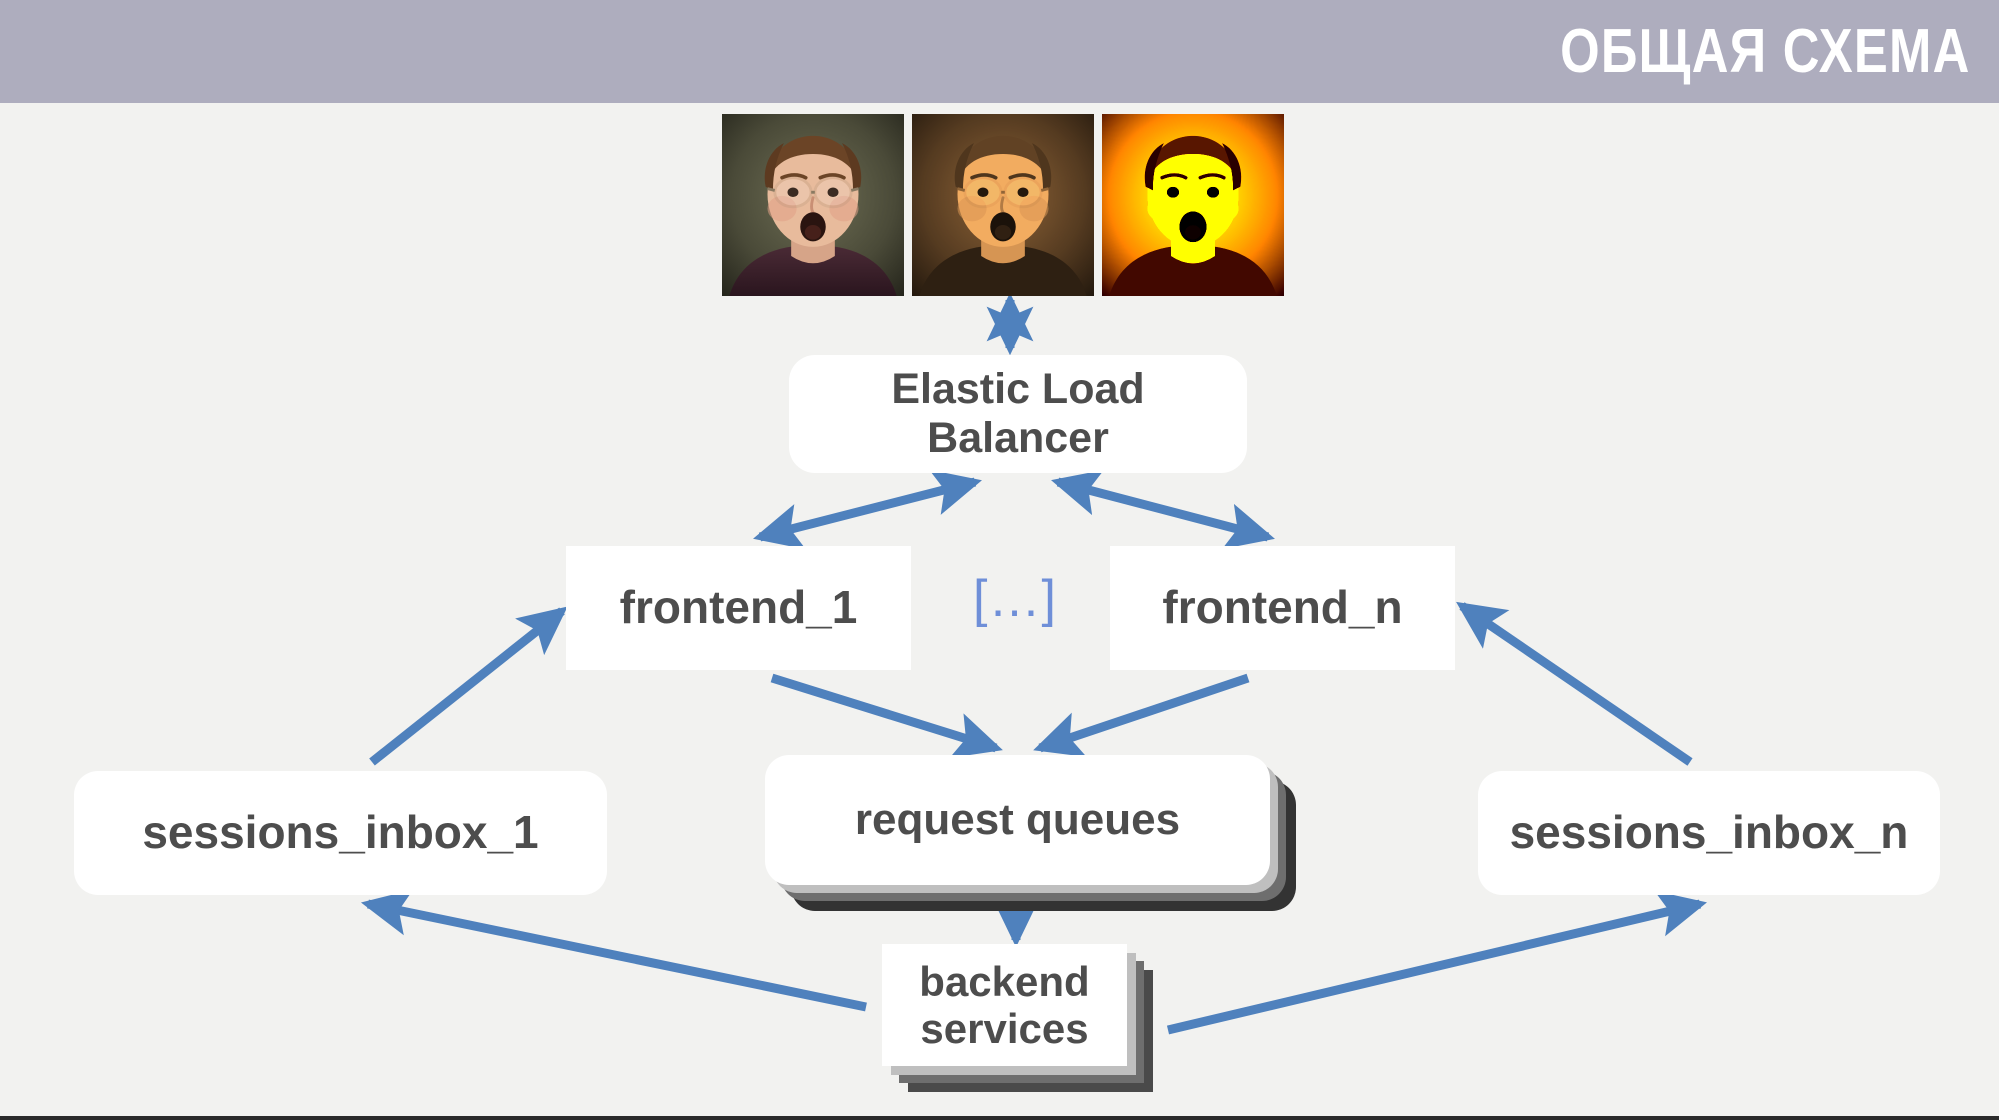  I want to click on ellipsis-label: […], so click(1015, 599).